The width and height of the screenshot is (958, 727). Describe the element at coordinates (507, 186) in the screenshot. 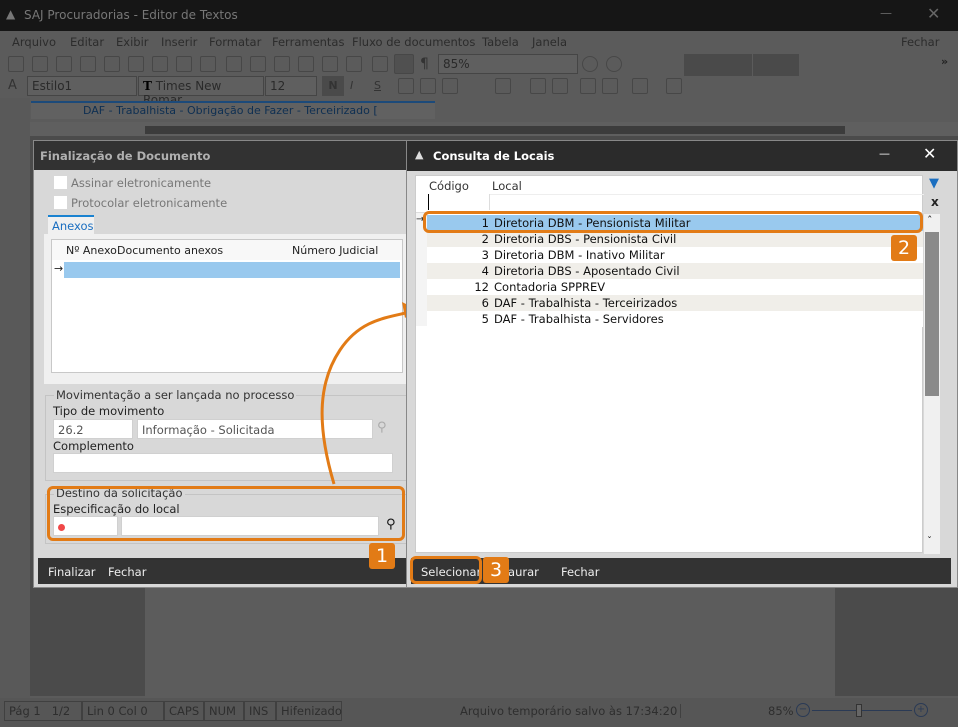

I see `col-local: Local` at that location.